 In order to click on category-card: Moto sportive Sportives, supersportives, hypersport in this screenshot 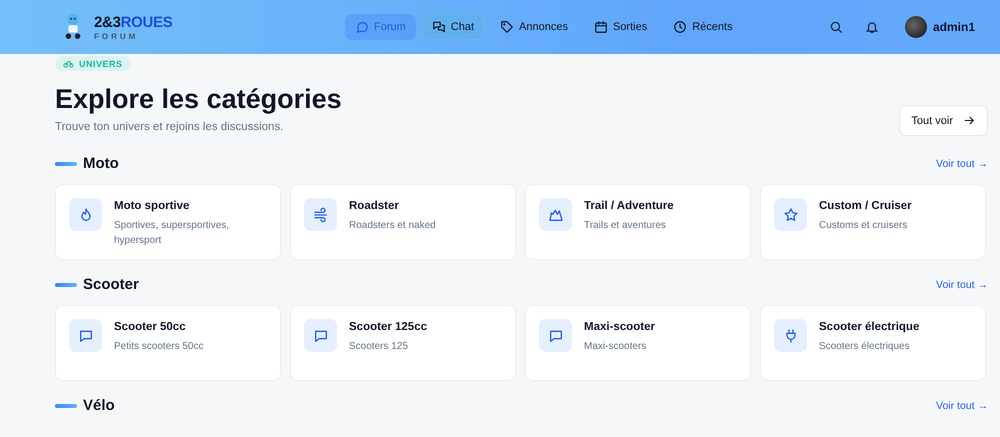, I will do `click(168, 222)`.